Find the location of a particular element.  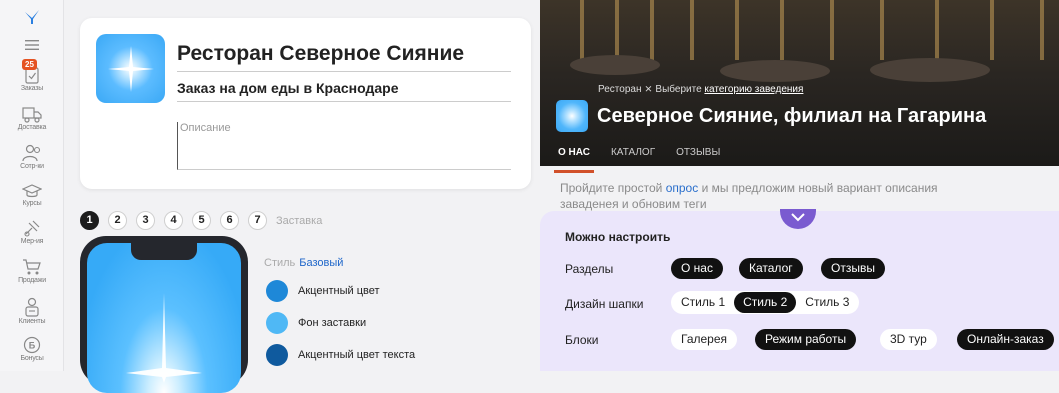

block-chip-gallery: Галерея is located at coordinates (704, 339).